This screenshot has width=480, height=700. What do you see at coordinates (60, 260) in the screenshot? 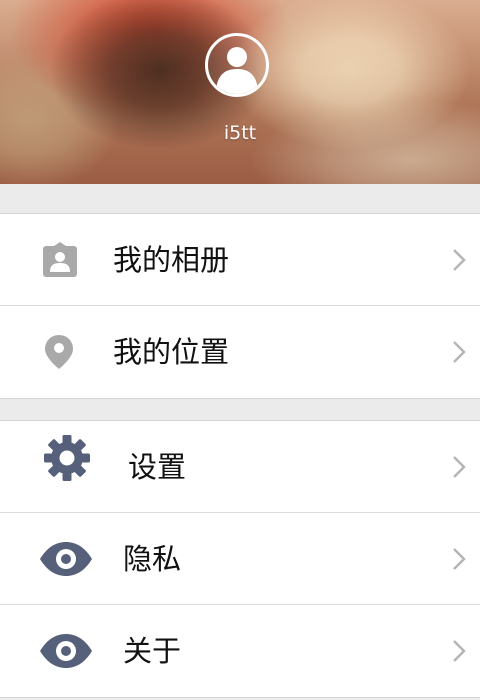
I see `photo-album-icon` at bounding box center [60, 260].